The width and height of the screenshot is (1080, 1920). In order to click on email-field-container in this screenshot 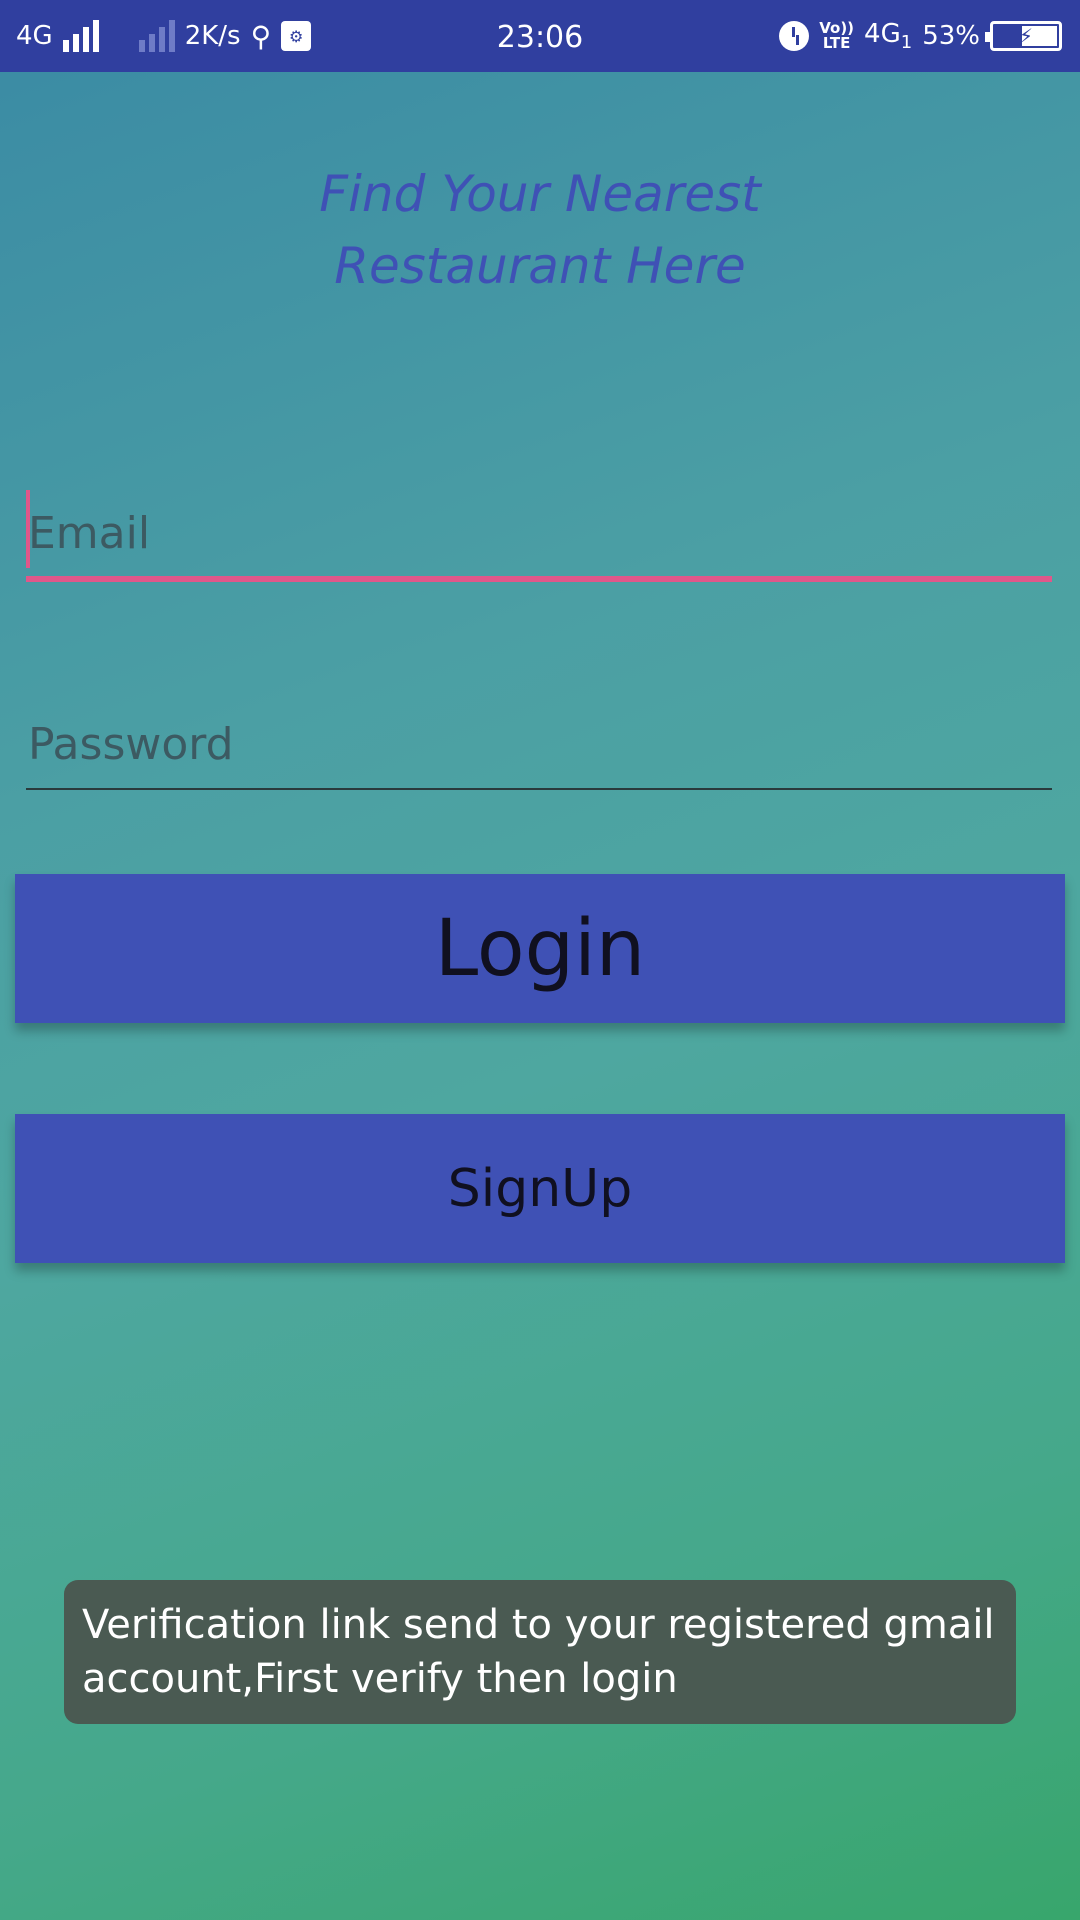, I will do `click(539, 536)`.